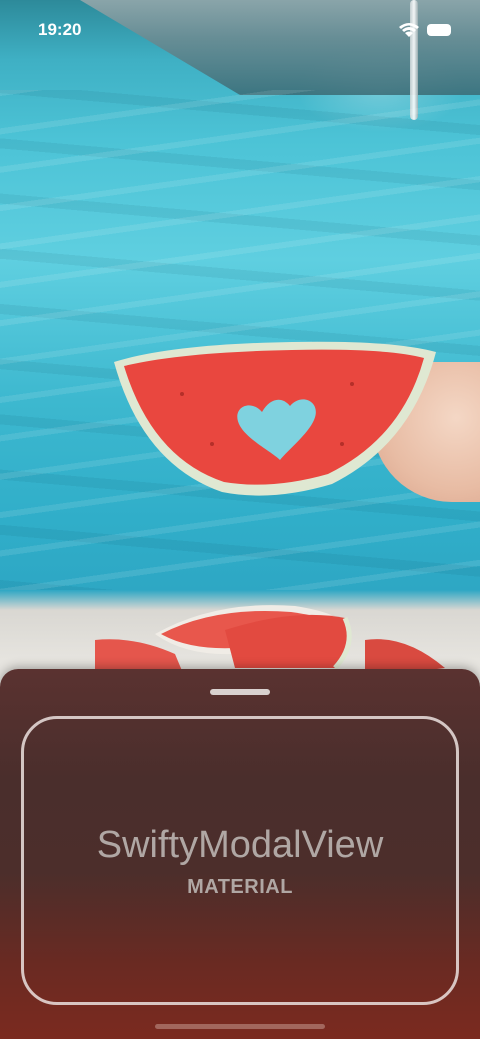 The image size is (480, 1039). What do you see at coordinates (60, 29) in the screenshot?
I see `clock-time: 19:20` at bounding box center [60, 29].